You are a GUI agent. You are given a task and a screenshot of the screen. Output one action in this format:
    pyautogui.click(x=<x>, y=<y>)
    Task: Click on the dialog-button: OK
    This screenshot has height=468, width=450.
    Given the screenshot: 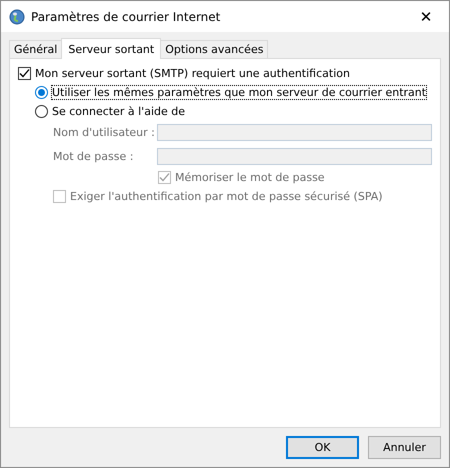 What is the action you would take?
    pyautogui.click(x=322, y=447)
    